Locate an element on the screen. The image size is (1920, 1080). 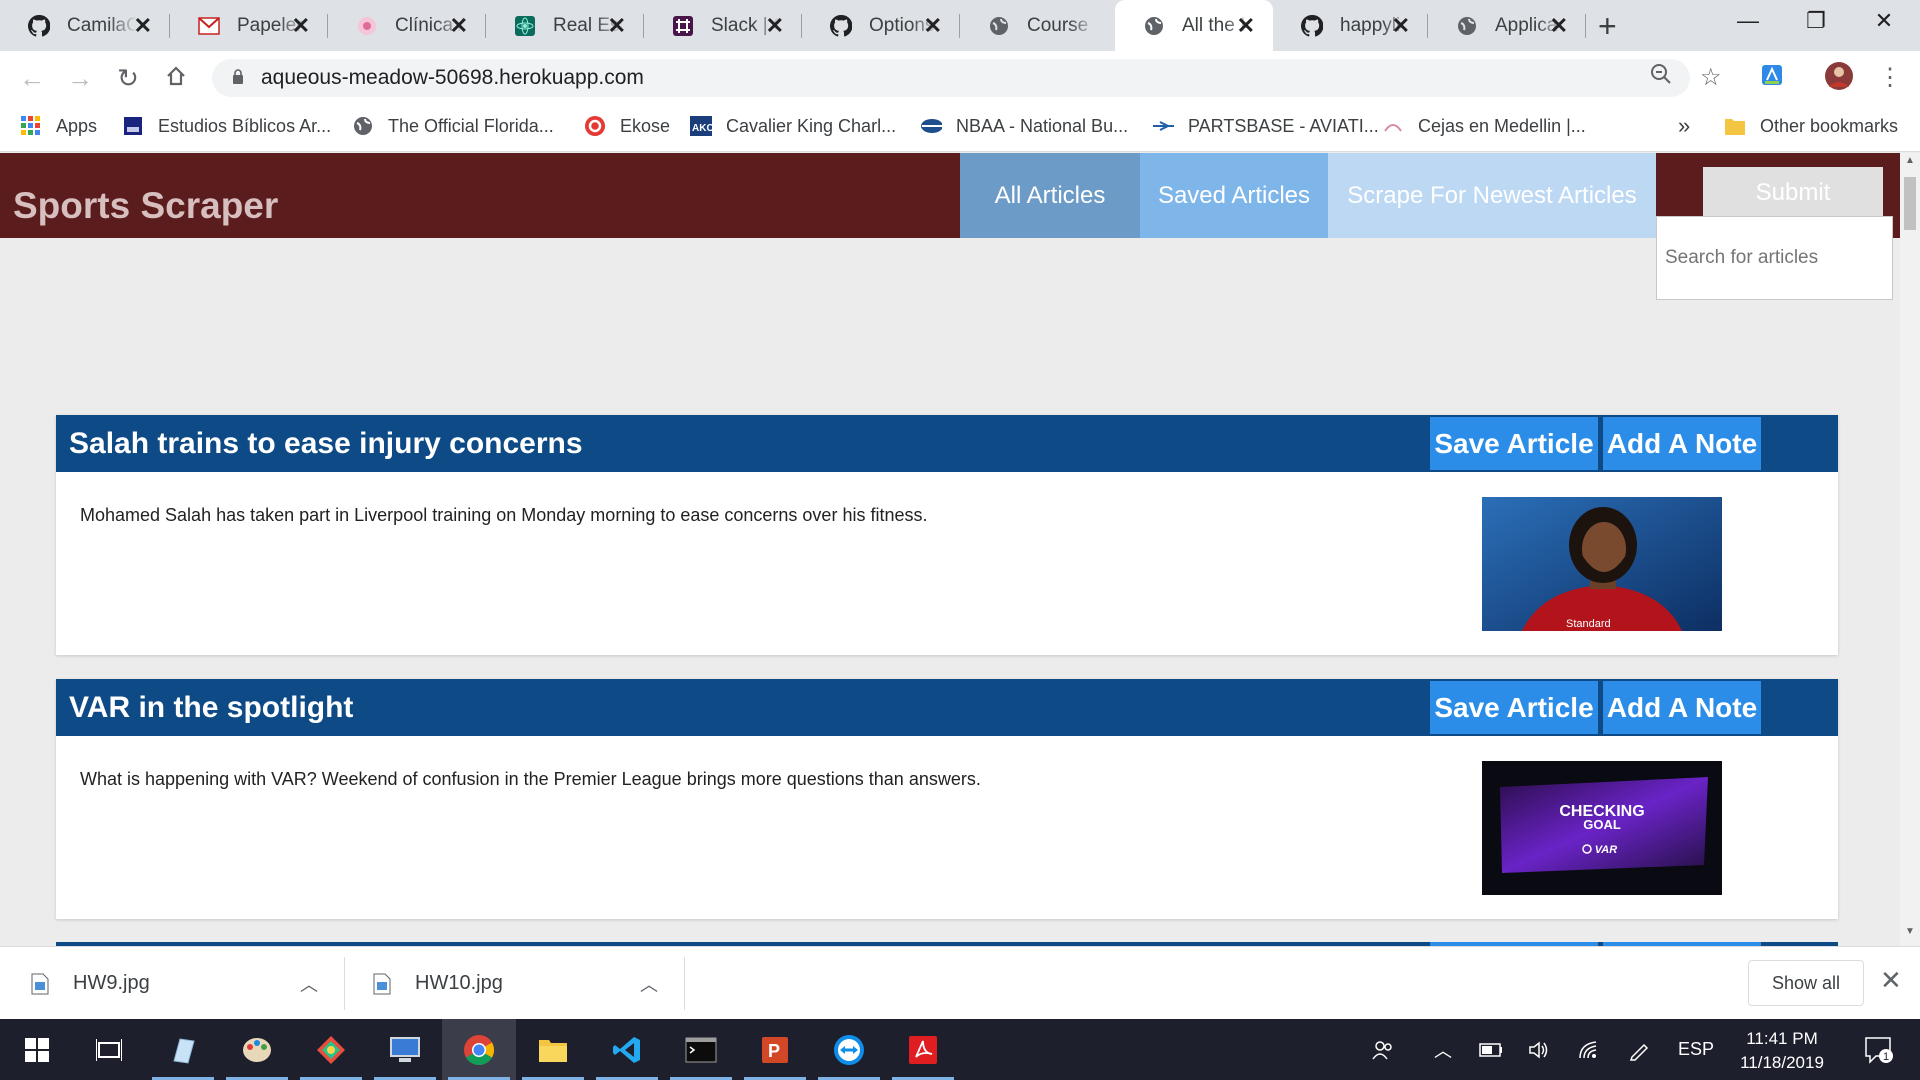
browser-tab: Options ✕ is located at coordinates (881, 25).